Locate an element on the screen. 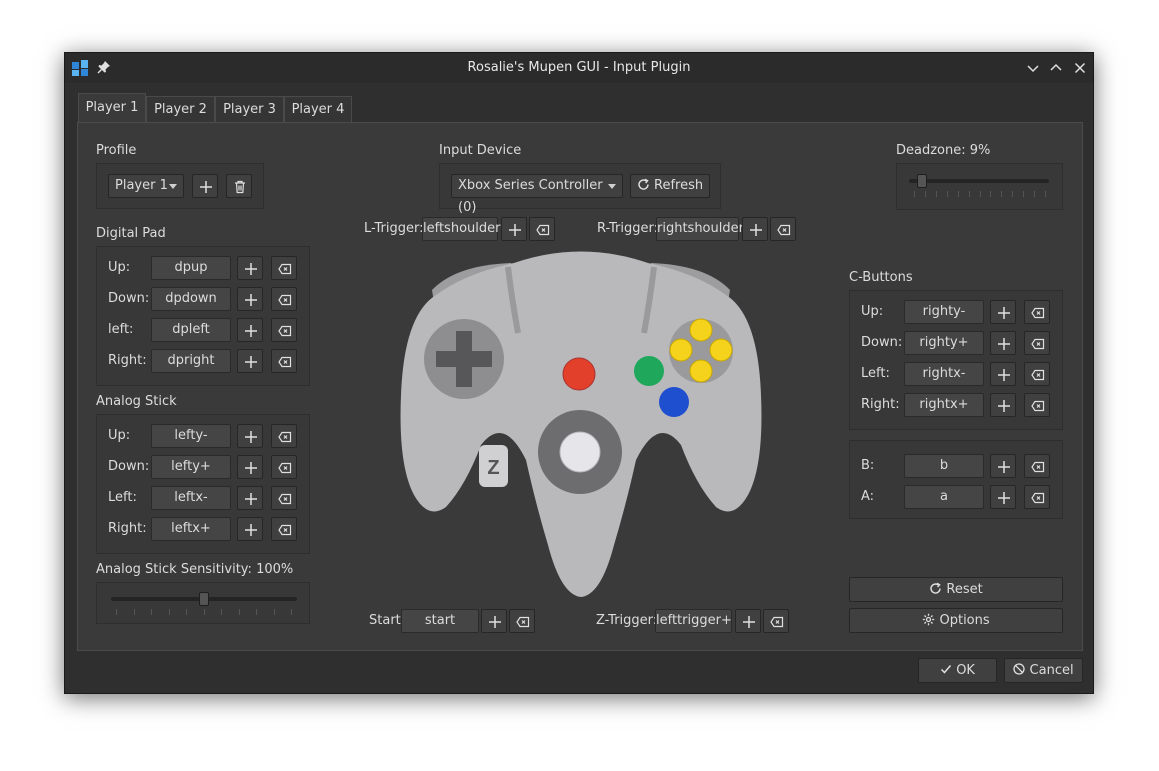 This screenshot has height=771, width=1159. analog-right-add-button is located at coordinates (250, 529).